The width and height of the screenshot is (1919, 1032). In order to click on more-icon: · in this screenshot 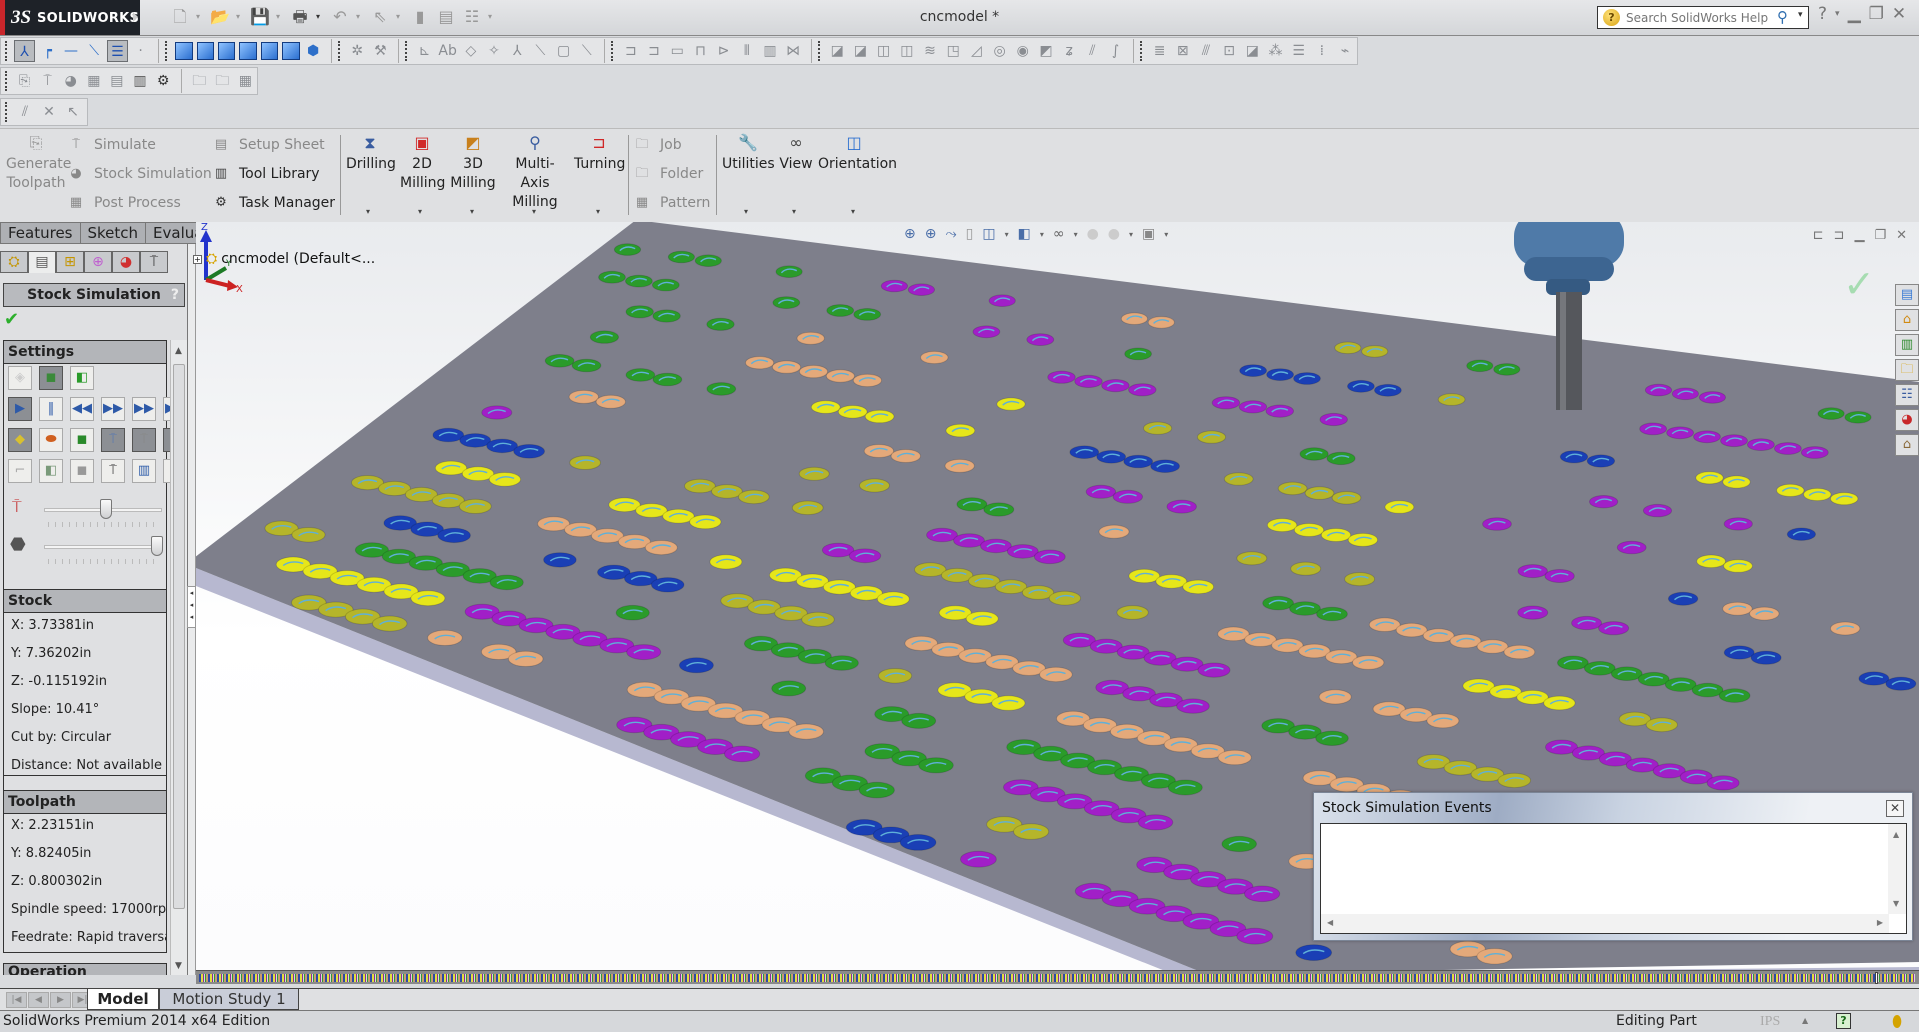, I will do `click(140, 51)`.